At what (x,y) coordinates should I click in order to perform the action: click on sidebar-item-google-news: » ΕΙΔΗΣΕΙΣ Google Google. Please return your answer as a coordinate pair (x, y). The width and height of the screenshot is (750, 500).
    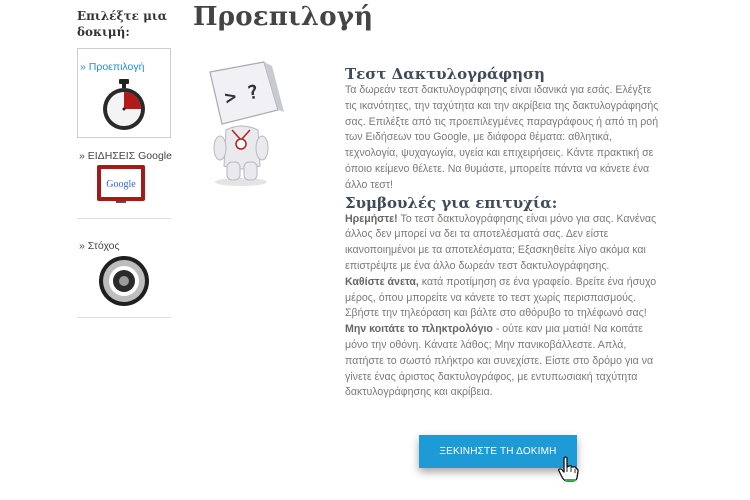
    Looking at the image, I should click on (124, 178).